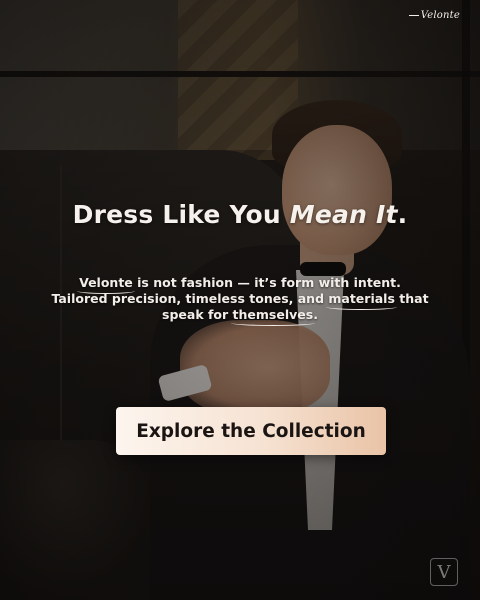  I want to click on headline-emphasis: Mean It, so click(343, 214).